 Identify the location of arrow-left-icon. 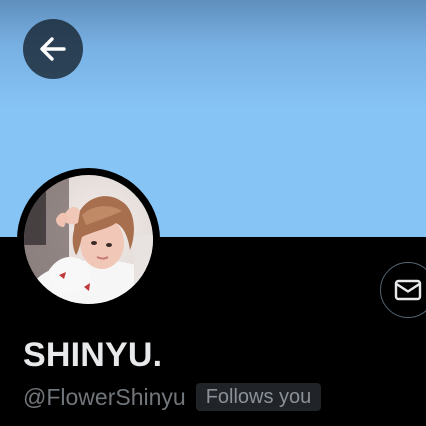
(53, 49).